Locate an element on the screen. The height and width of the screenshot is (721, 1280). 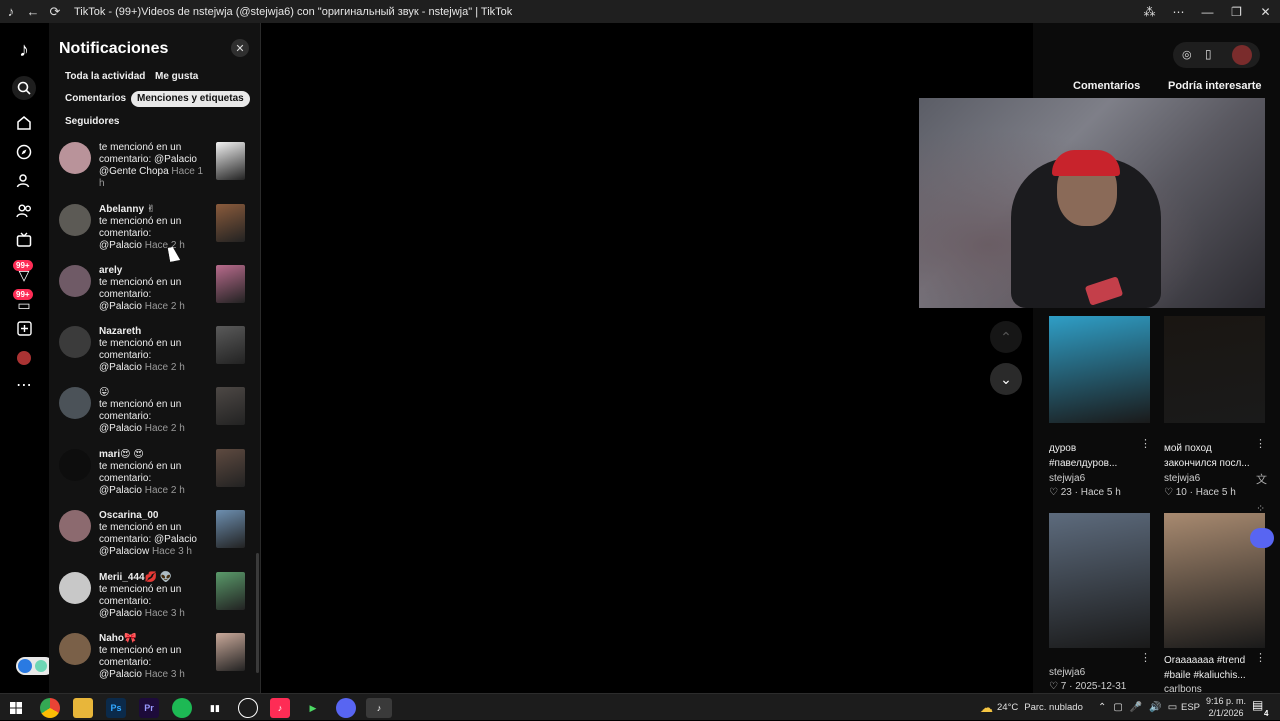
tiktok-logo-icon: ♪ is located at coordinates (24, 50).